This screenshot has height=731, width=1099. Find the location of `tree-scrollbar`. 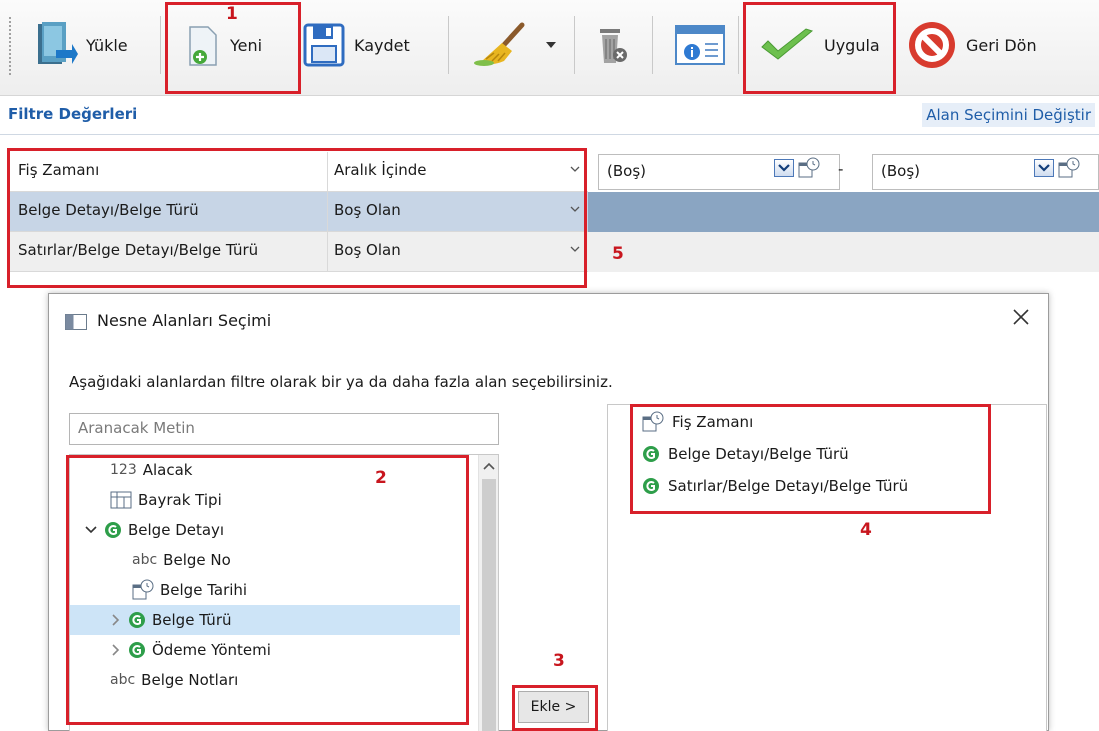

tree-scrollbar is located at coordinates (488, 593).